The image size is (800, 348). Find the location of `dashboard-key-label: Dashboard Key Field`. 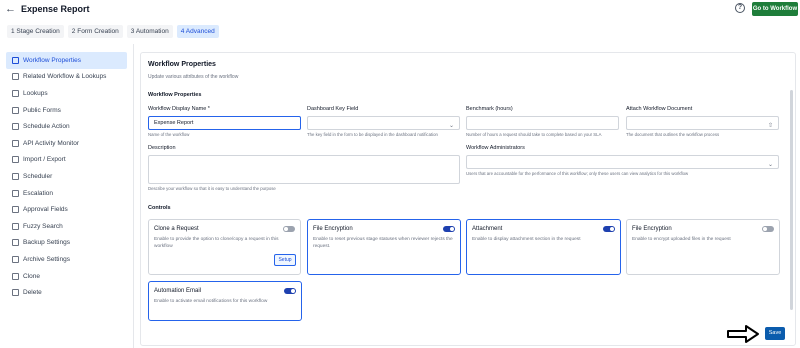

dashboard-key-label: Dashboard Key Field is located at coordinates (333, 109).